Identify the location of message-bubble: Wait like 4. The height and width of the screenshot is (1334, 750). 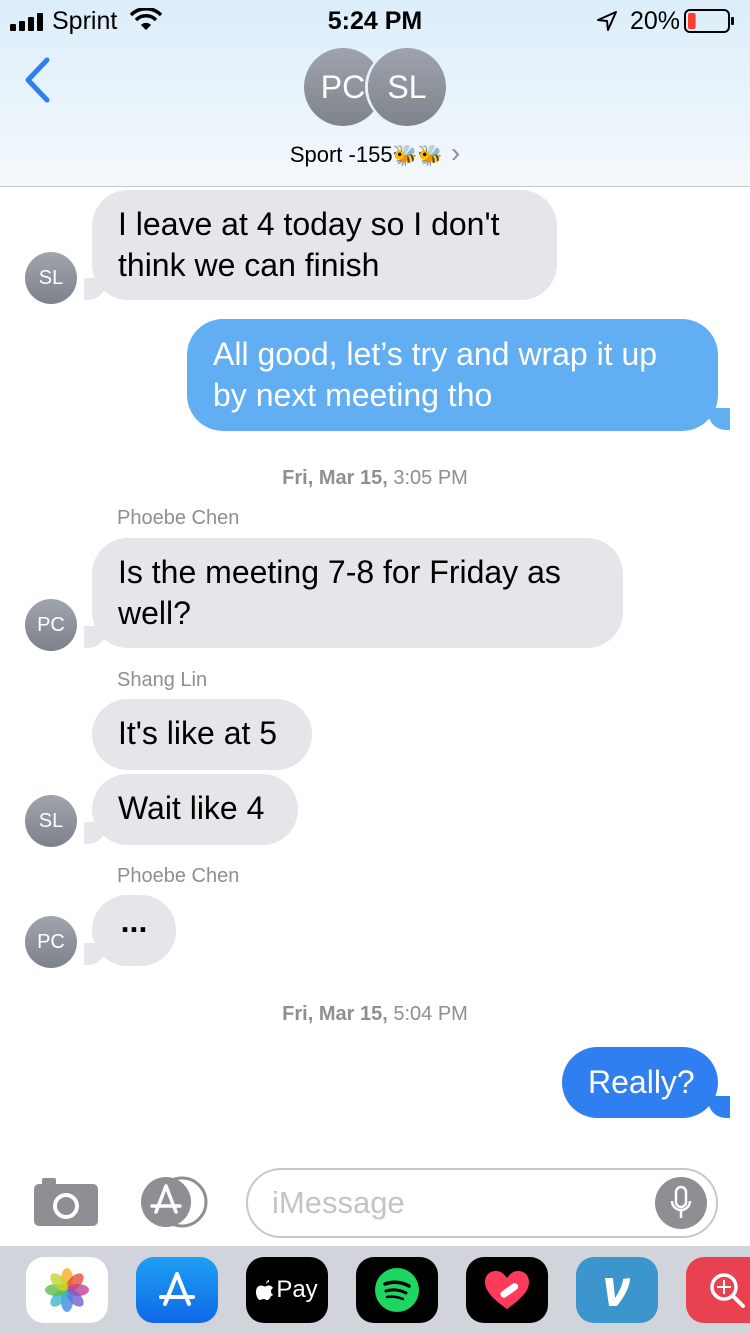
(195, 809).